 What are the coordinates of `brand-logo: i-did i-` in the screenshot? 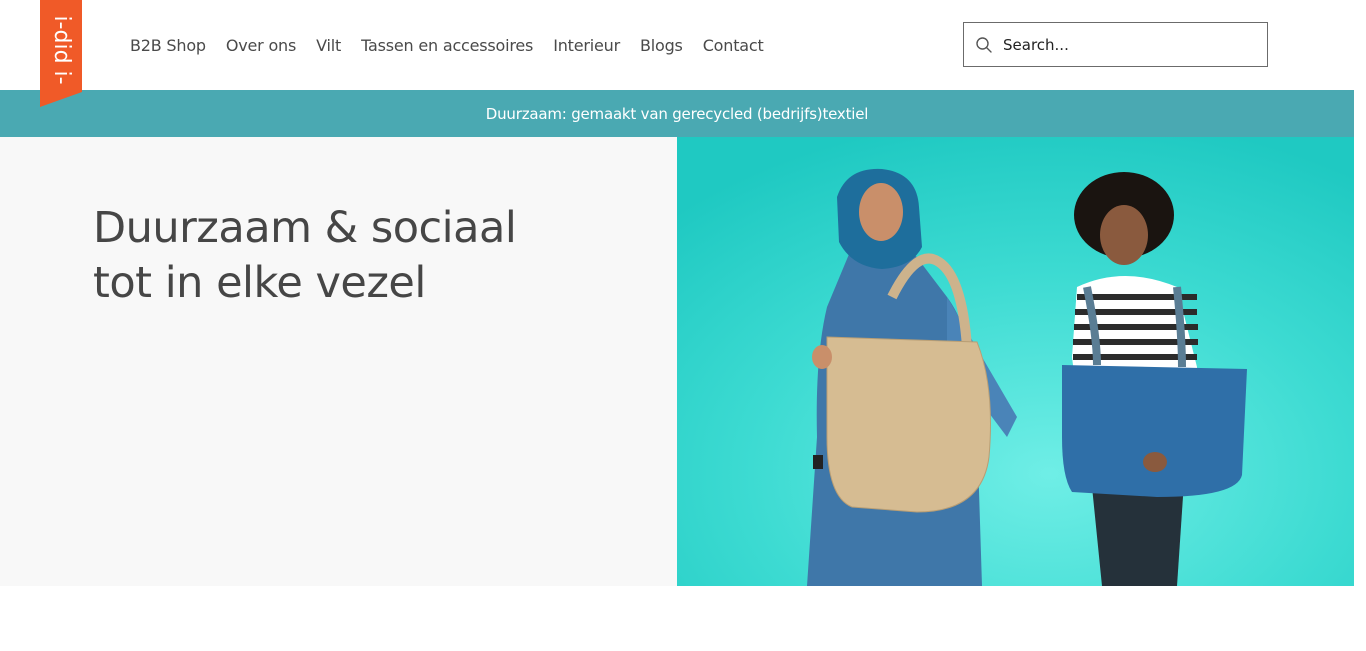 It's located at (61, 53).